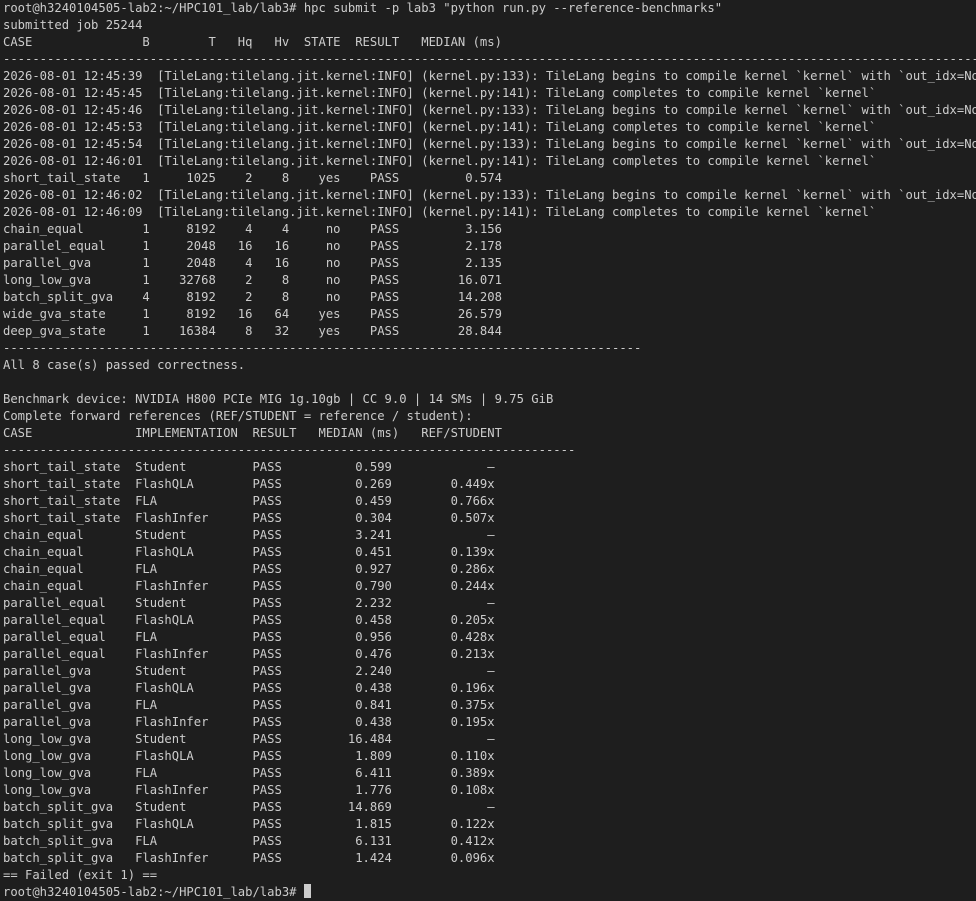 This screenshot has width=976, height=901. I want to click on terminal-line: parallel_gva 1 2048 4 16 no PASS 2.135, so click(252, 263).